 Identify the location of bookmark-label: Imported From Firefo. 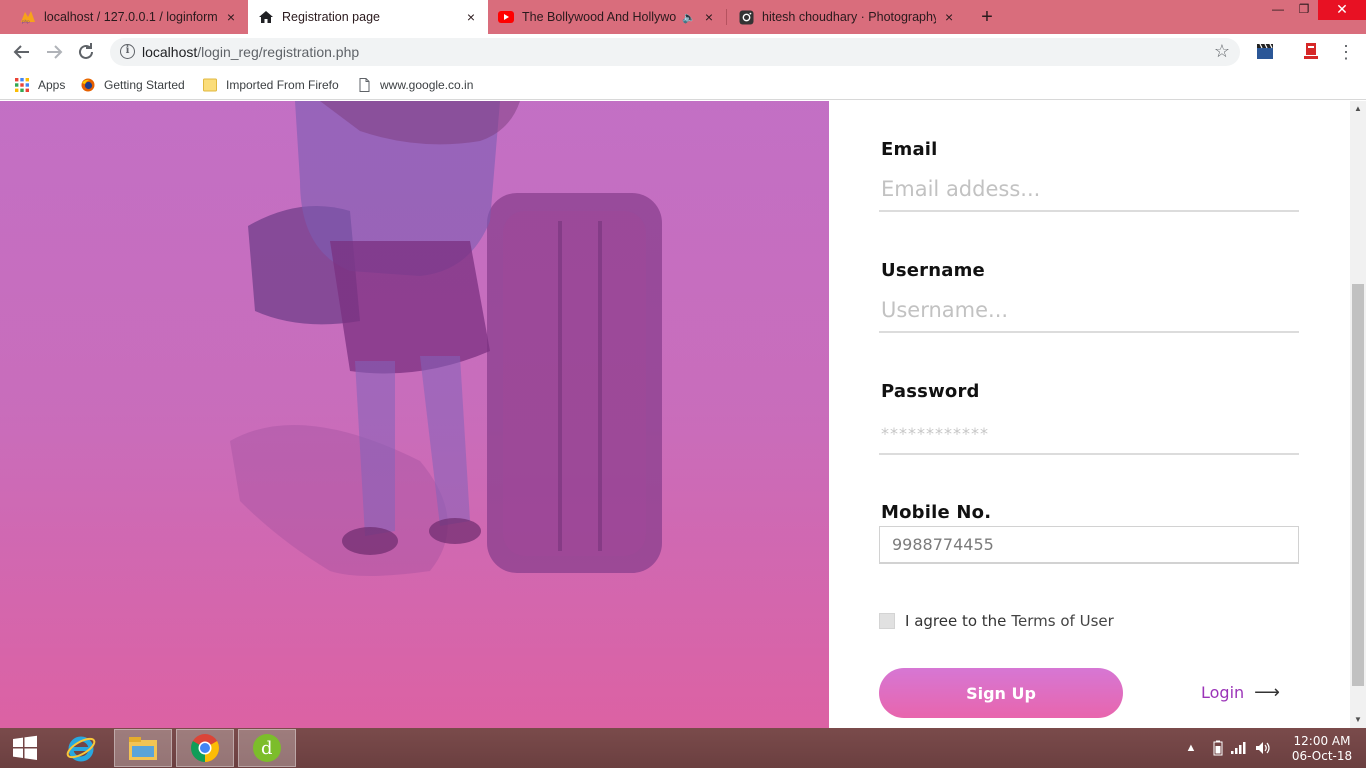
(282, 85).